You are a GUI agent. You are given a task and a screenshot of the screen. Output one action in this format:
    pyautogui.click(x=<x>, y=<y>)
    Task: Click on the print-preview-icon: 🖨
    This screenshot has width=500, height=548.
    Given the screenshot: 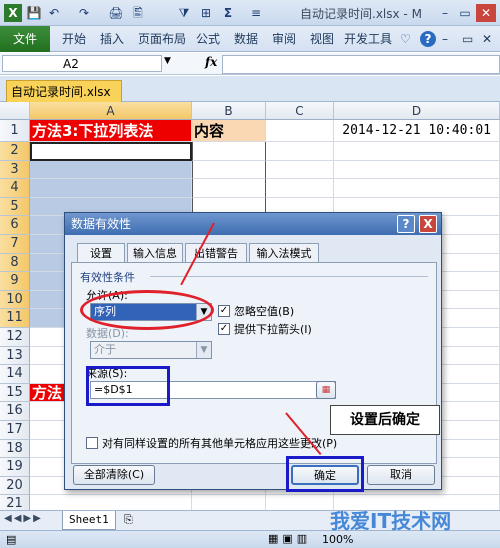 What is the action you would take?
    pyautogui.click(x=116, y=13)
    